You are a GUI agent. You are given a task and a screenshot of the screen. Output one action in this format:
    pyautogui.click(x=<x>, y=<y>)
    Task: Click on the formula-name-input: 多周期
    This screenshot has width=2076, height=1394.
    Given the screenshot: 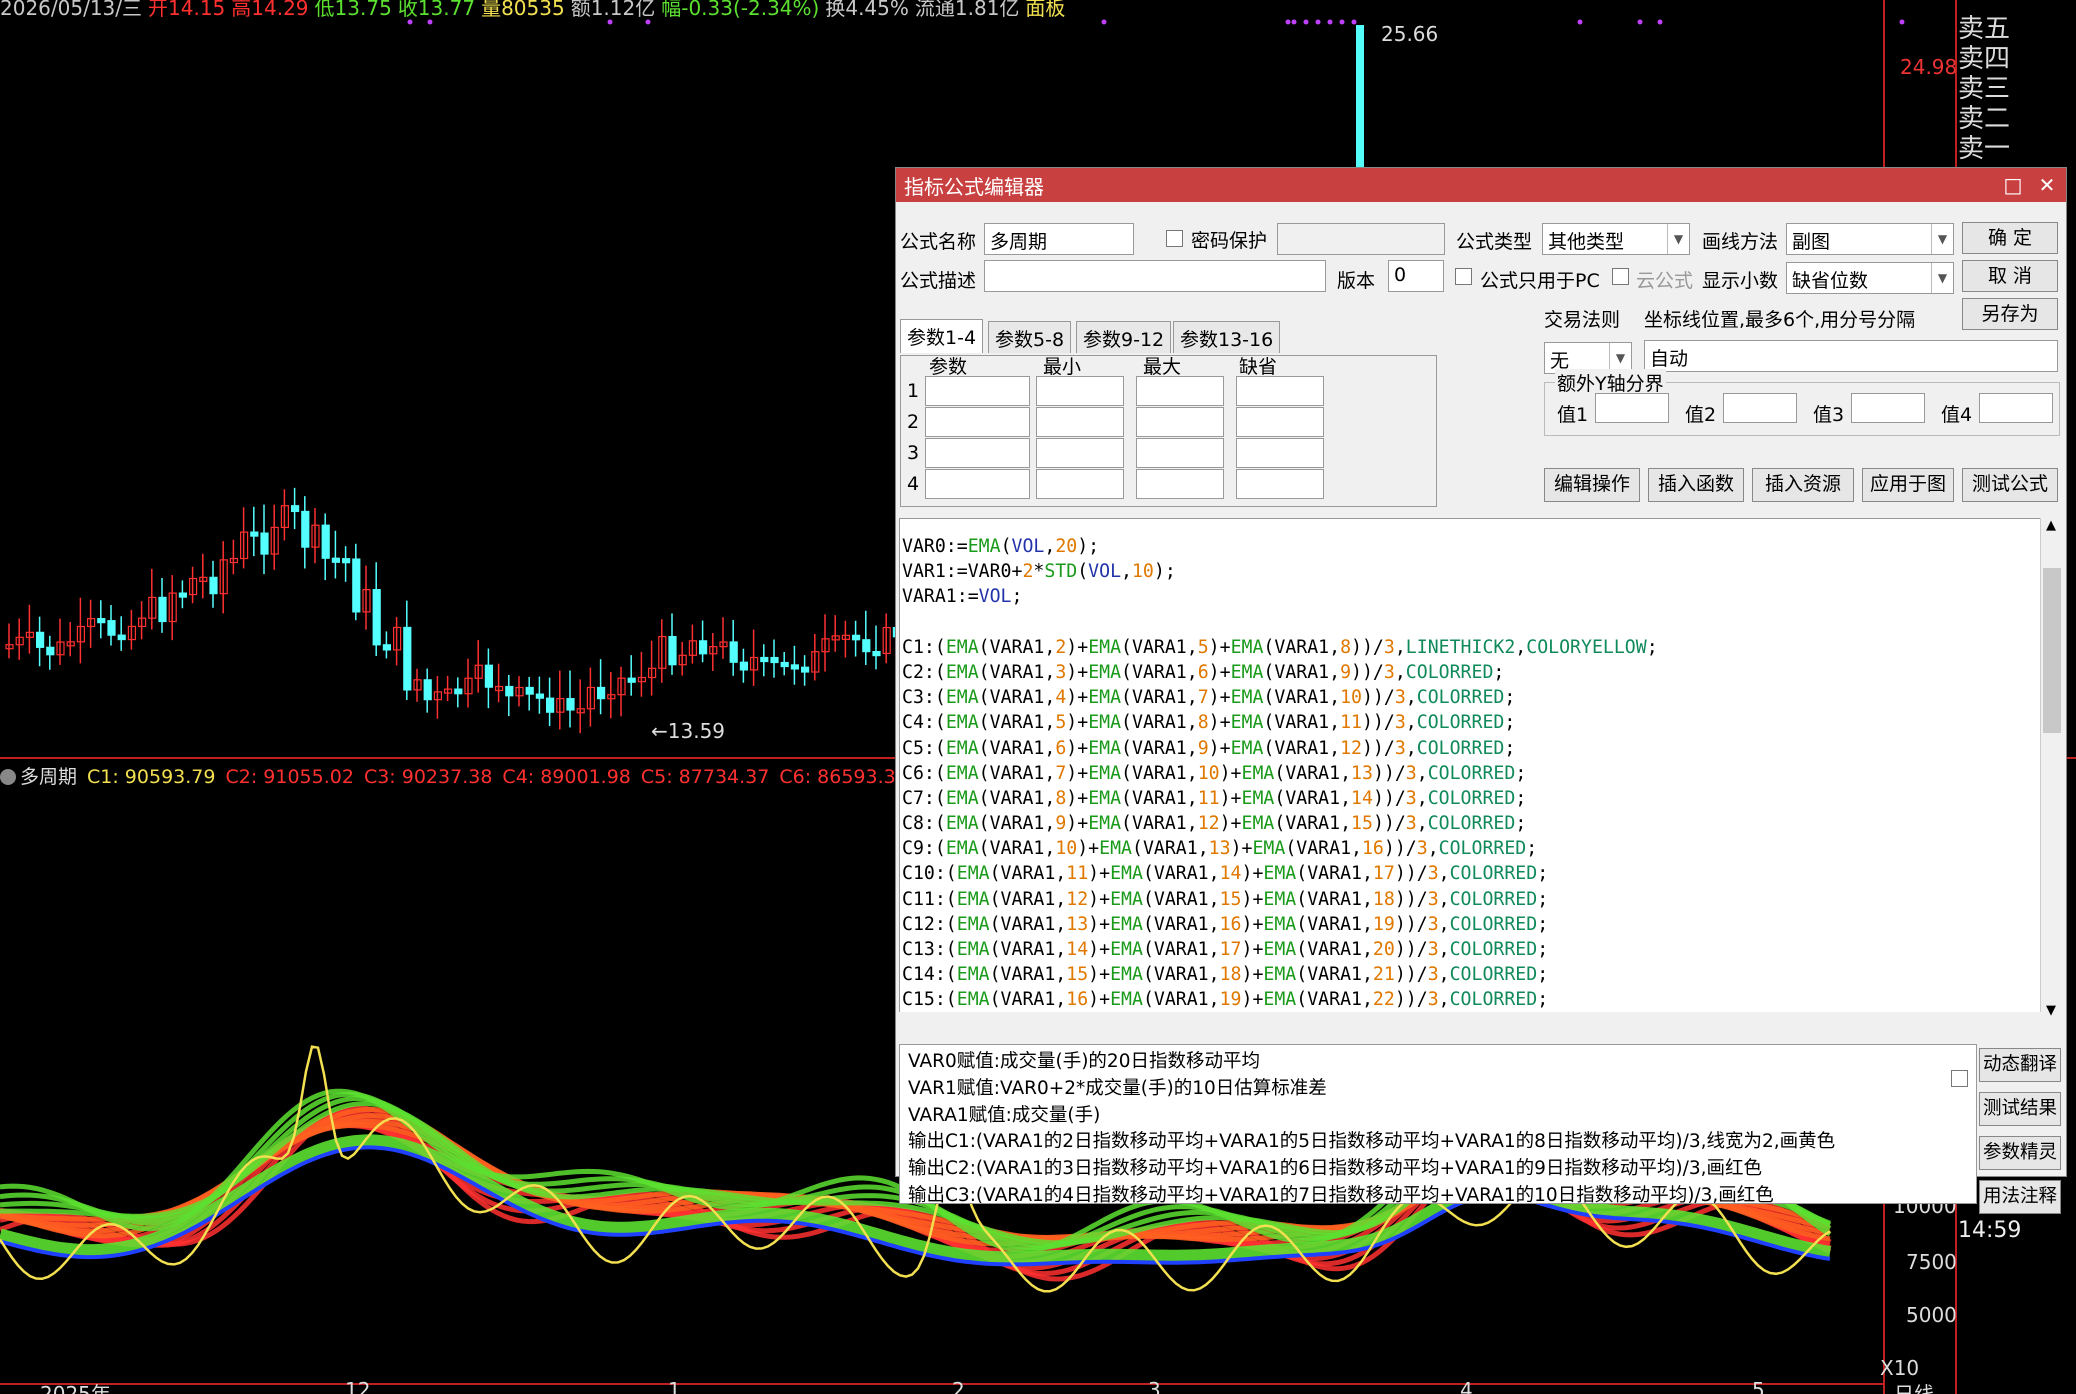 What is the action you would take?
    pyautogui.click(x=1059, y=239)
    